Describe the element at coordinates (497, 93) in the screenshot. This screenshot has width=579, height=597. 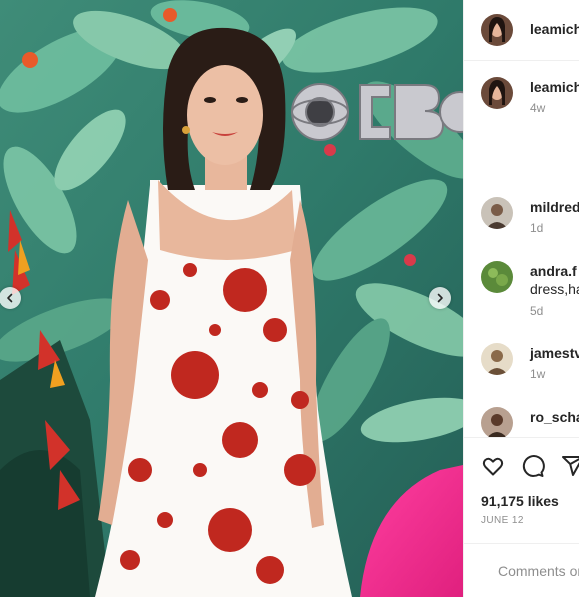
I see `caption-avatar` at that location.